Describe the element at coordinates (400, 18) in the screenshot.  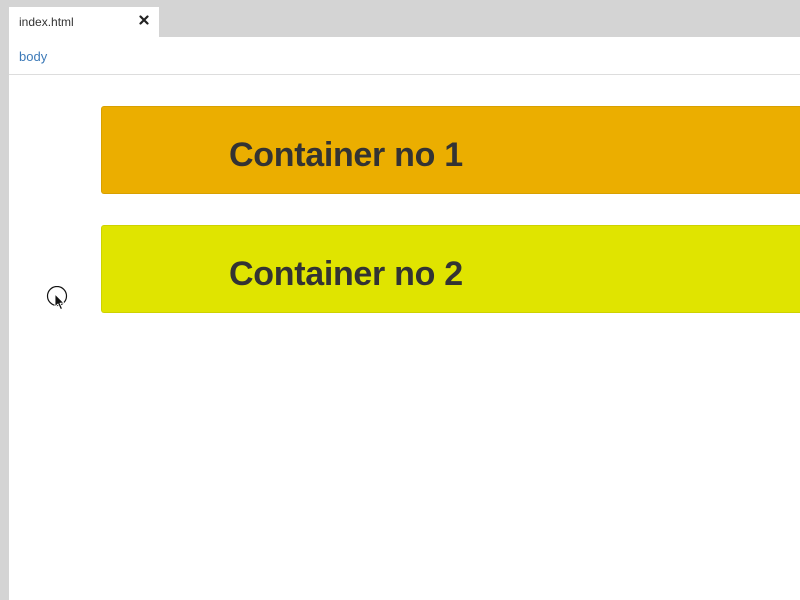
I see `tab-bar: index.html` at that location.